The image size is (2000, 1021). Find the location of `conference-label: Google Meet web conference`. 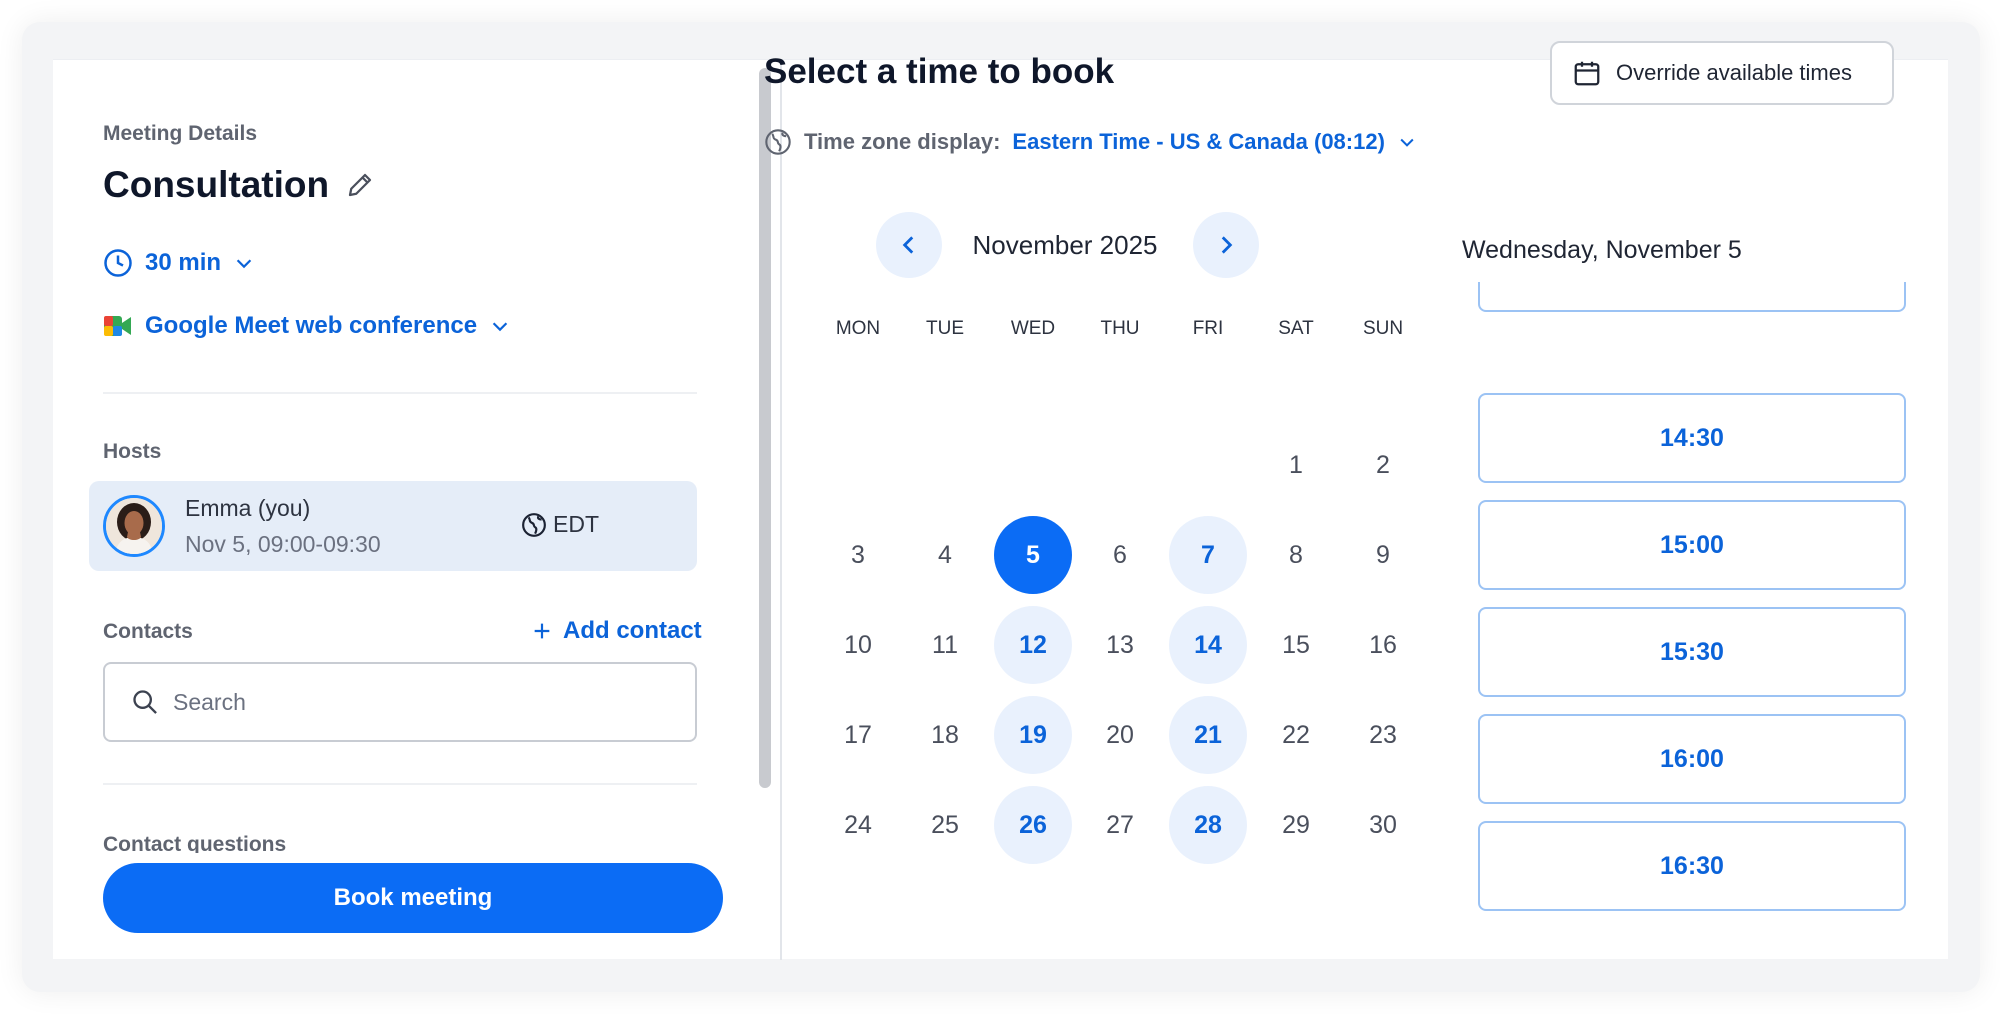

conference-label: Google Meet web conference is located at coordinates (311, 325).